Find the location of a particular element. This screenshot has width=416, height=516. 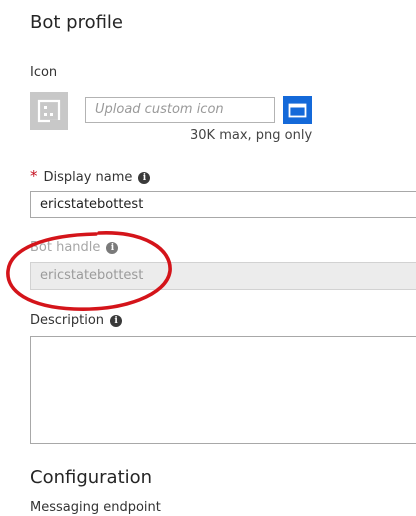

bot-handle-label-row: Bot handle i is located at coordinates (74, 247).